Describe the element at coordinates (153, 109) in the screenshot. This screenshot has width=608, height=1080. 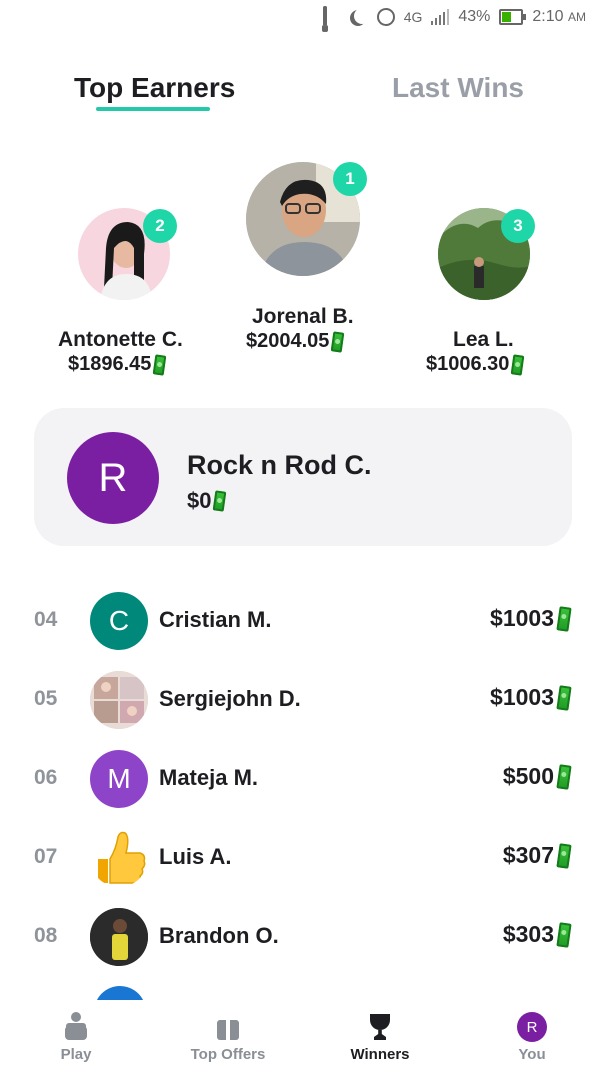
I see `active-tab-indicator` at that location.